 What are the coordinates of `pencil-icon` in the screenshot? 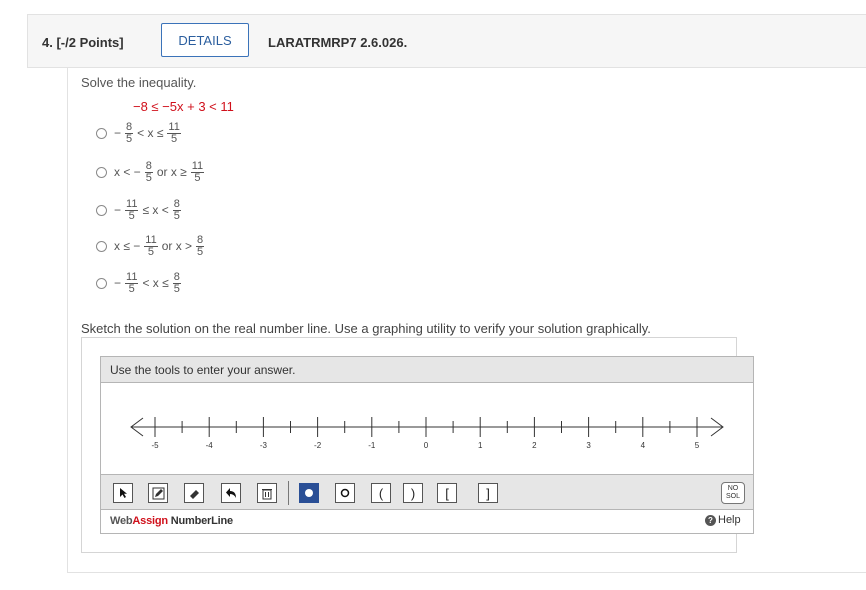 It's located at (158, 493).